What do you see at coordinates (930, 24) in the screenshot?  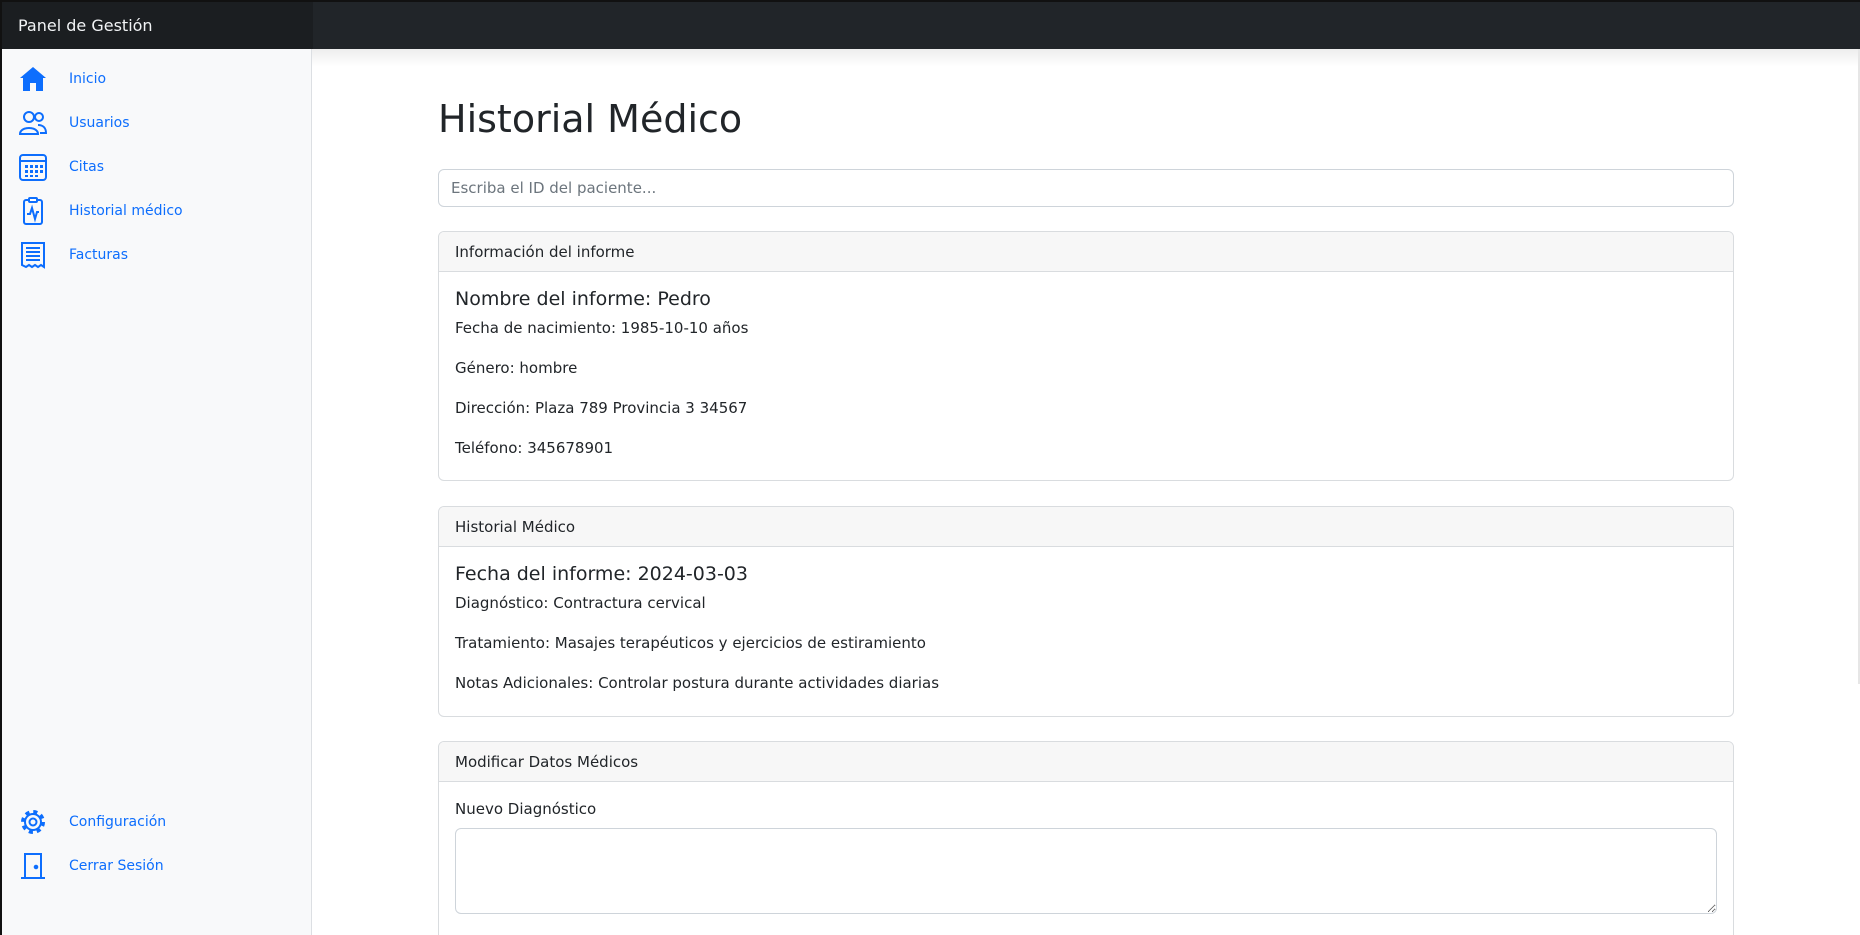 I see `top-navbar: Panel de Gestión` at bounding box center [930, 24].